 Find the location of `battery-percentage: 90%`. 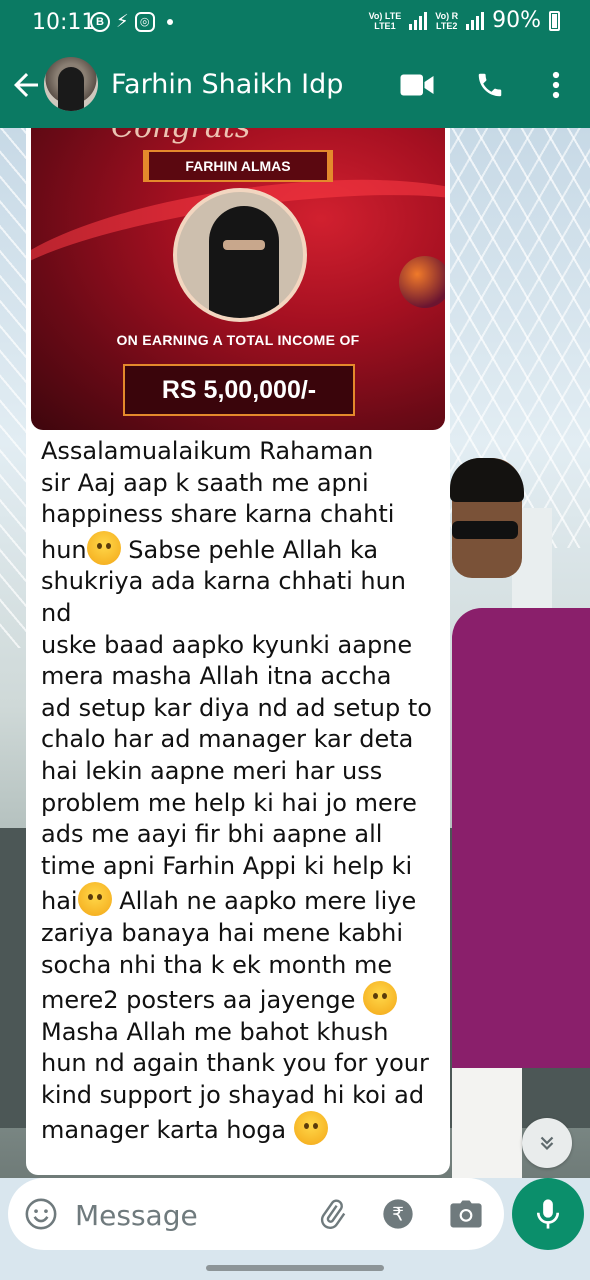

battery-percentage: 90% is located at coordinates (516, 20).